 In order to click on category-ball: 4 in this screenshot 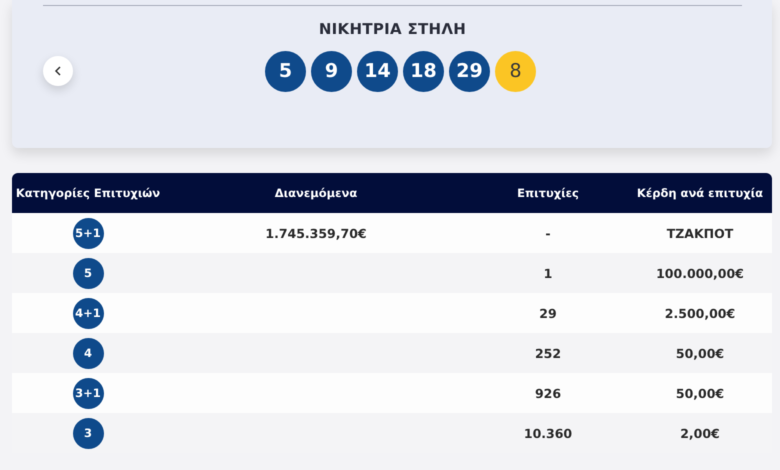, I will do `click(88, 353)`.